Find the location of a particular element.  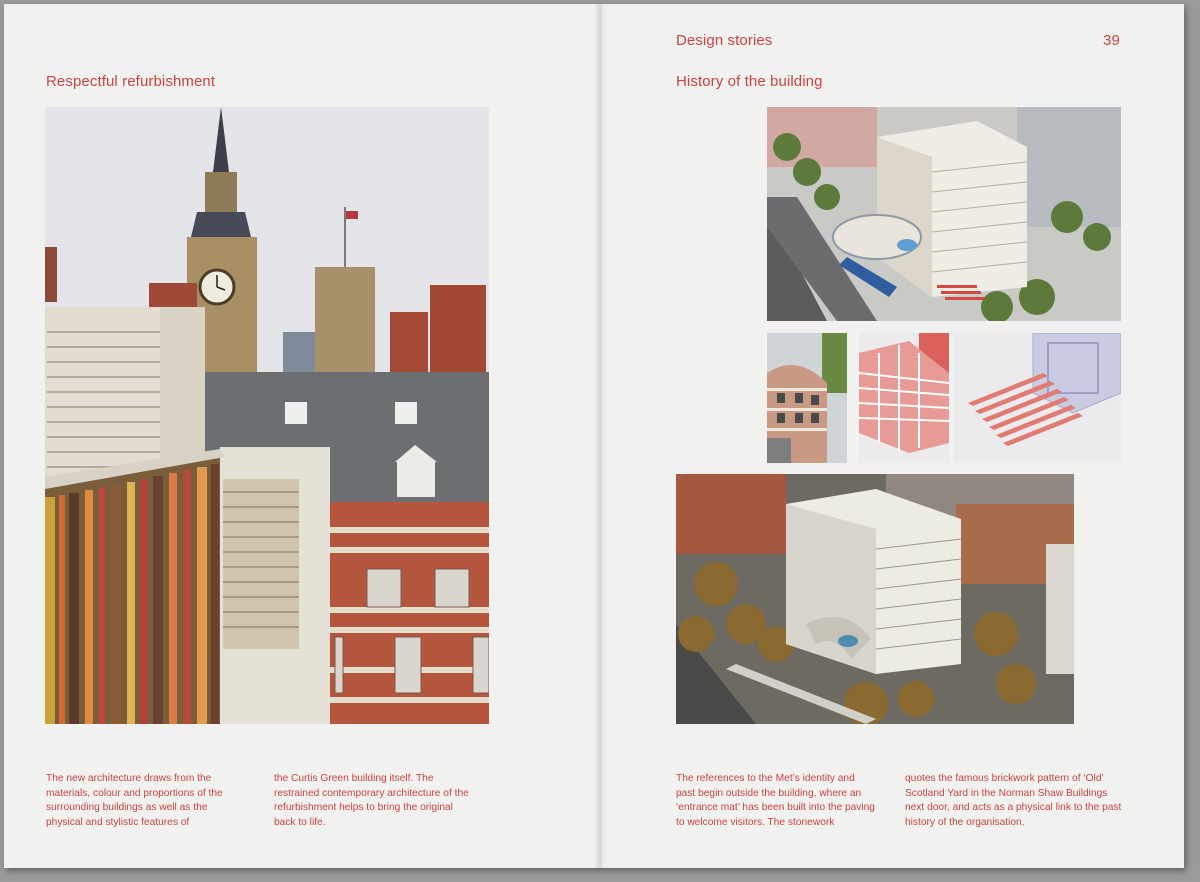

aerial-building-photo is located at coordinates (875, 599).